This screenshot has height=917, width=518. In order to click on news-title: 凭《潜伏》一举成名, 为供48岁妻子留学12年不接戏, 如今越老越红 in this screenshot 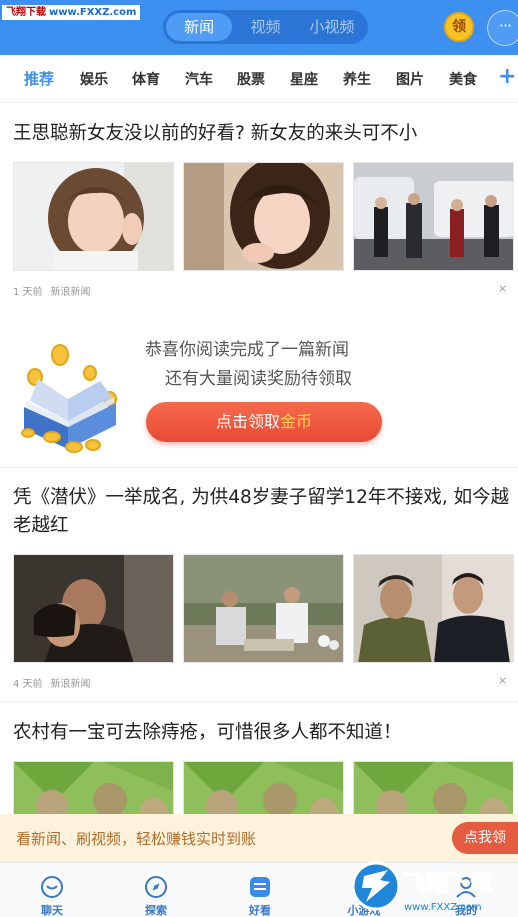, I will do `click(263, 512)`.